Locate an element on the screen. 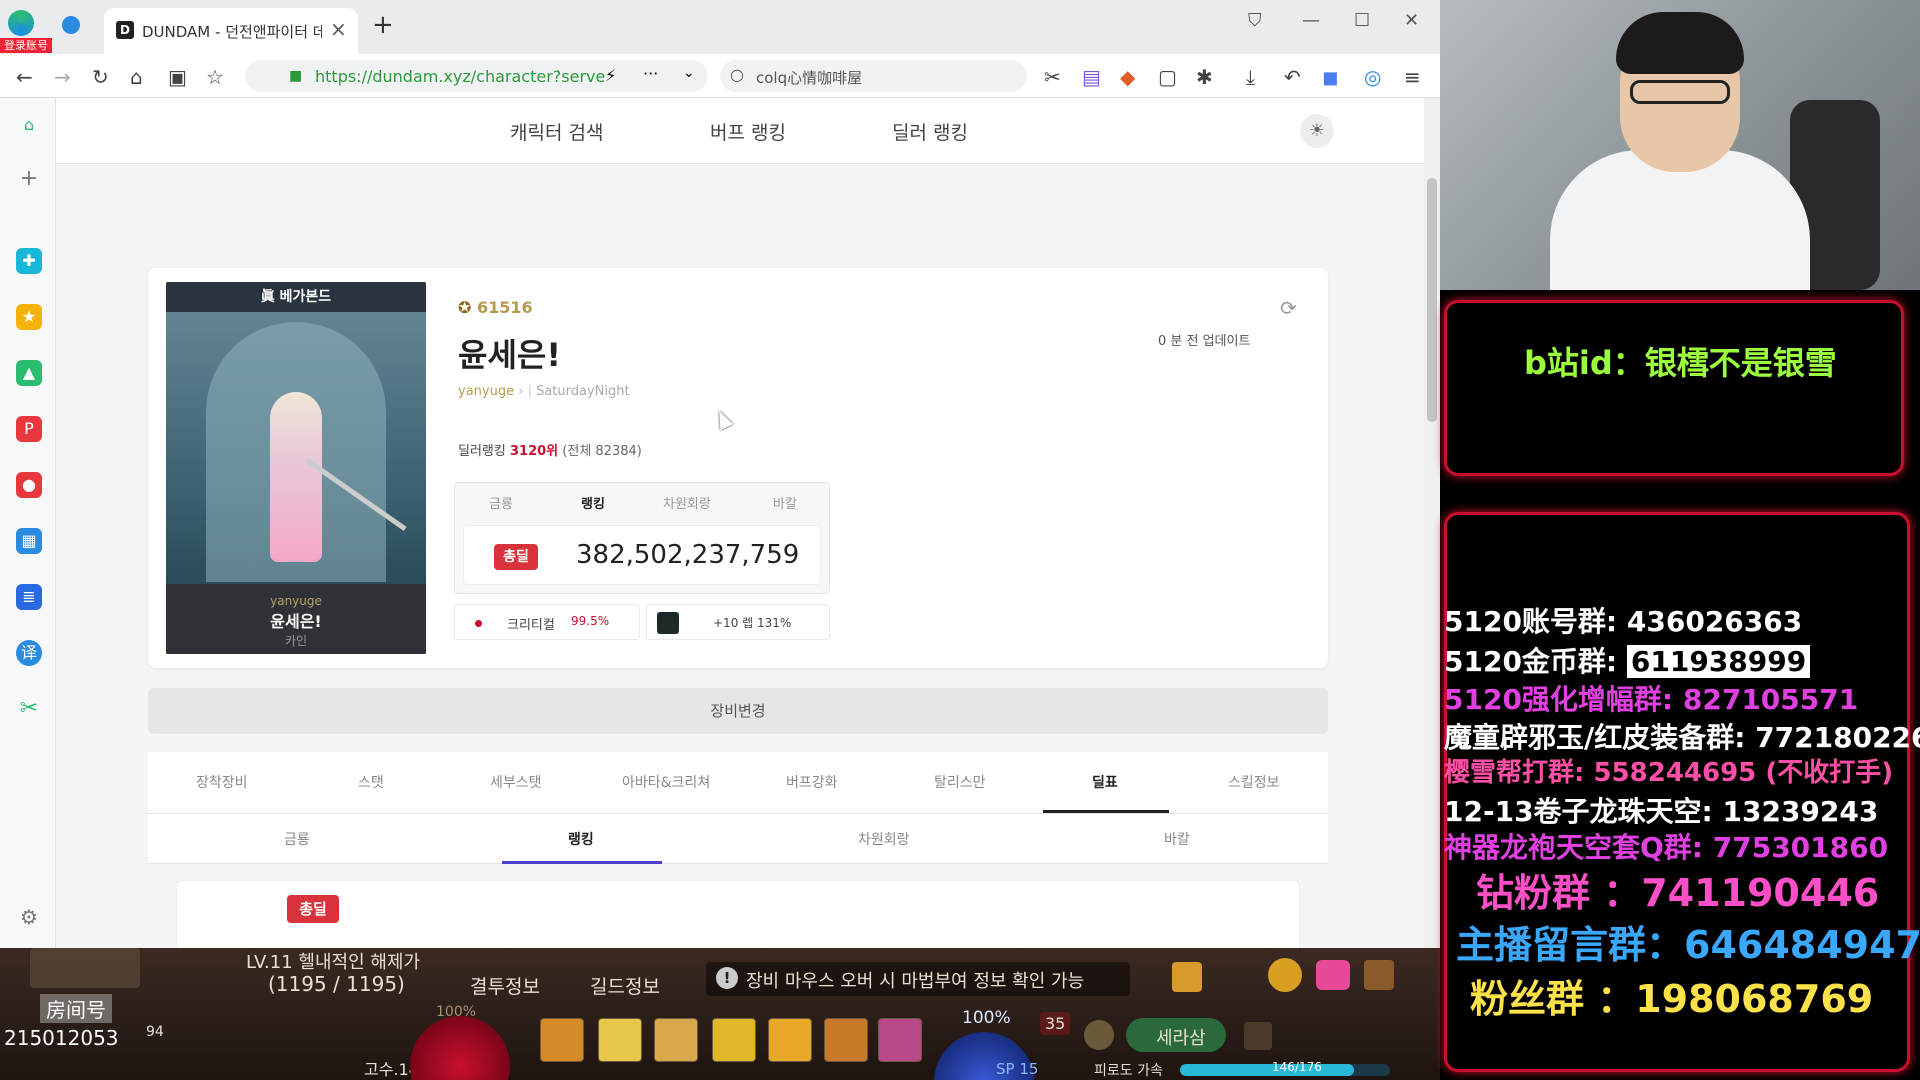 The width and height of the screenshot is (1920, 1080). scissors-icon: ✂ is located at coordinates (1052, 77).